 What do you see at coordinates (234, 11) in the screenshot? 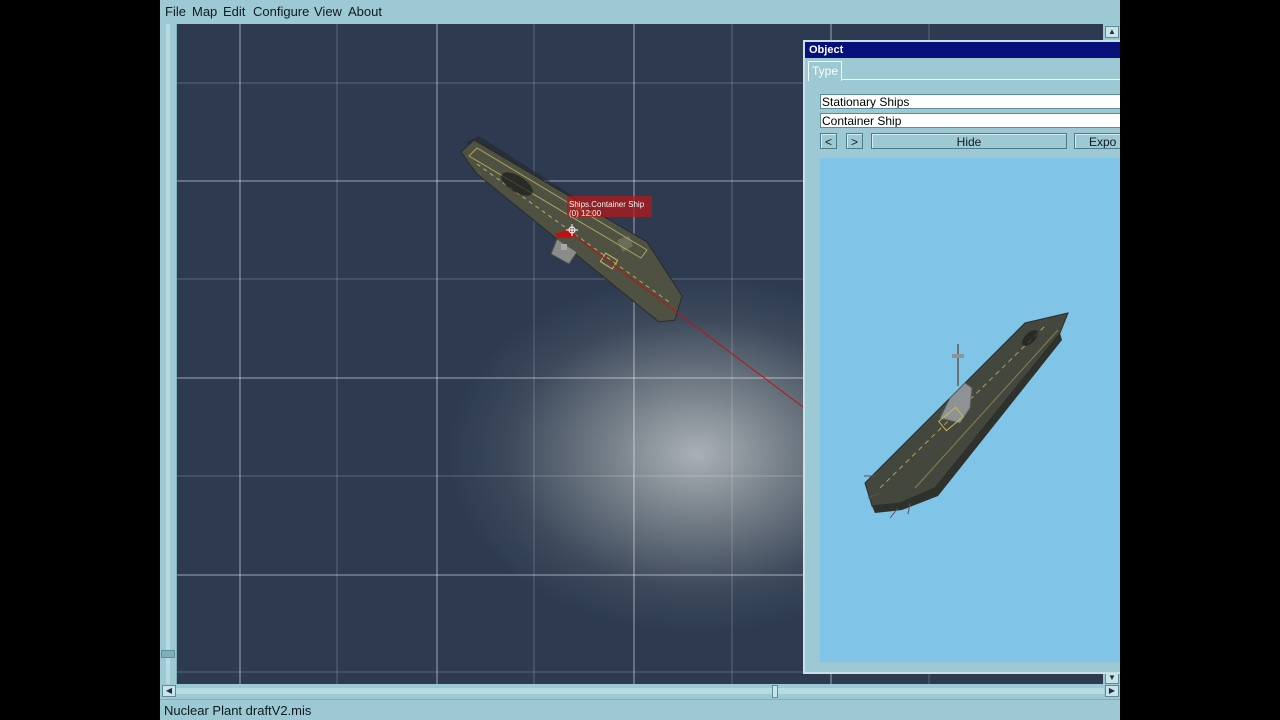
I see `menu-edit: Edit` at bounding box center [234, 11].